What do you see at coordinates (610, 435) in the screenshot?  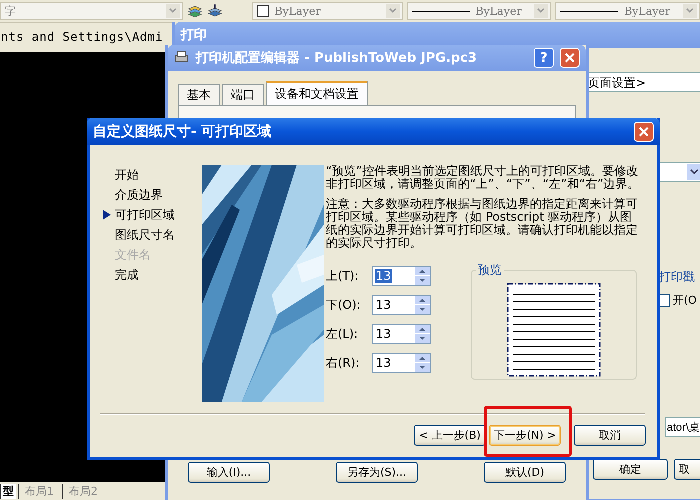 I see `wizard-button: 取消` at bounding box center [610, 435].